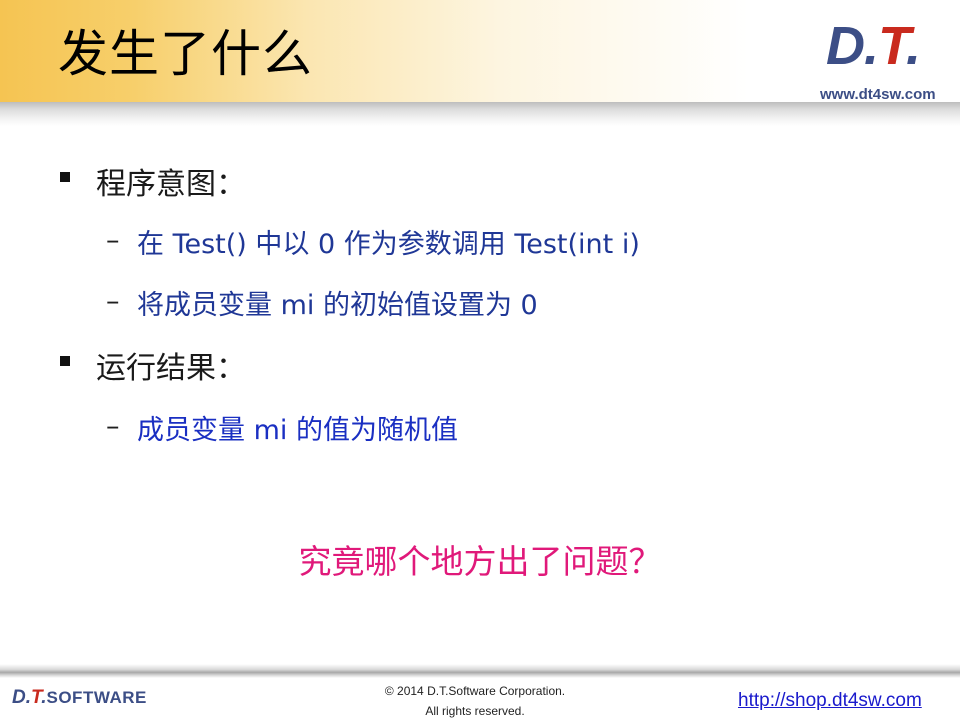 The image size is (960, 721). I want to click on sub-bullet-set-mi: 将成员变量 mi 的初始值设置为 0, so click(337, 305).